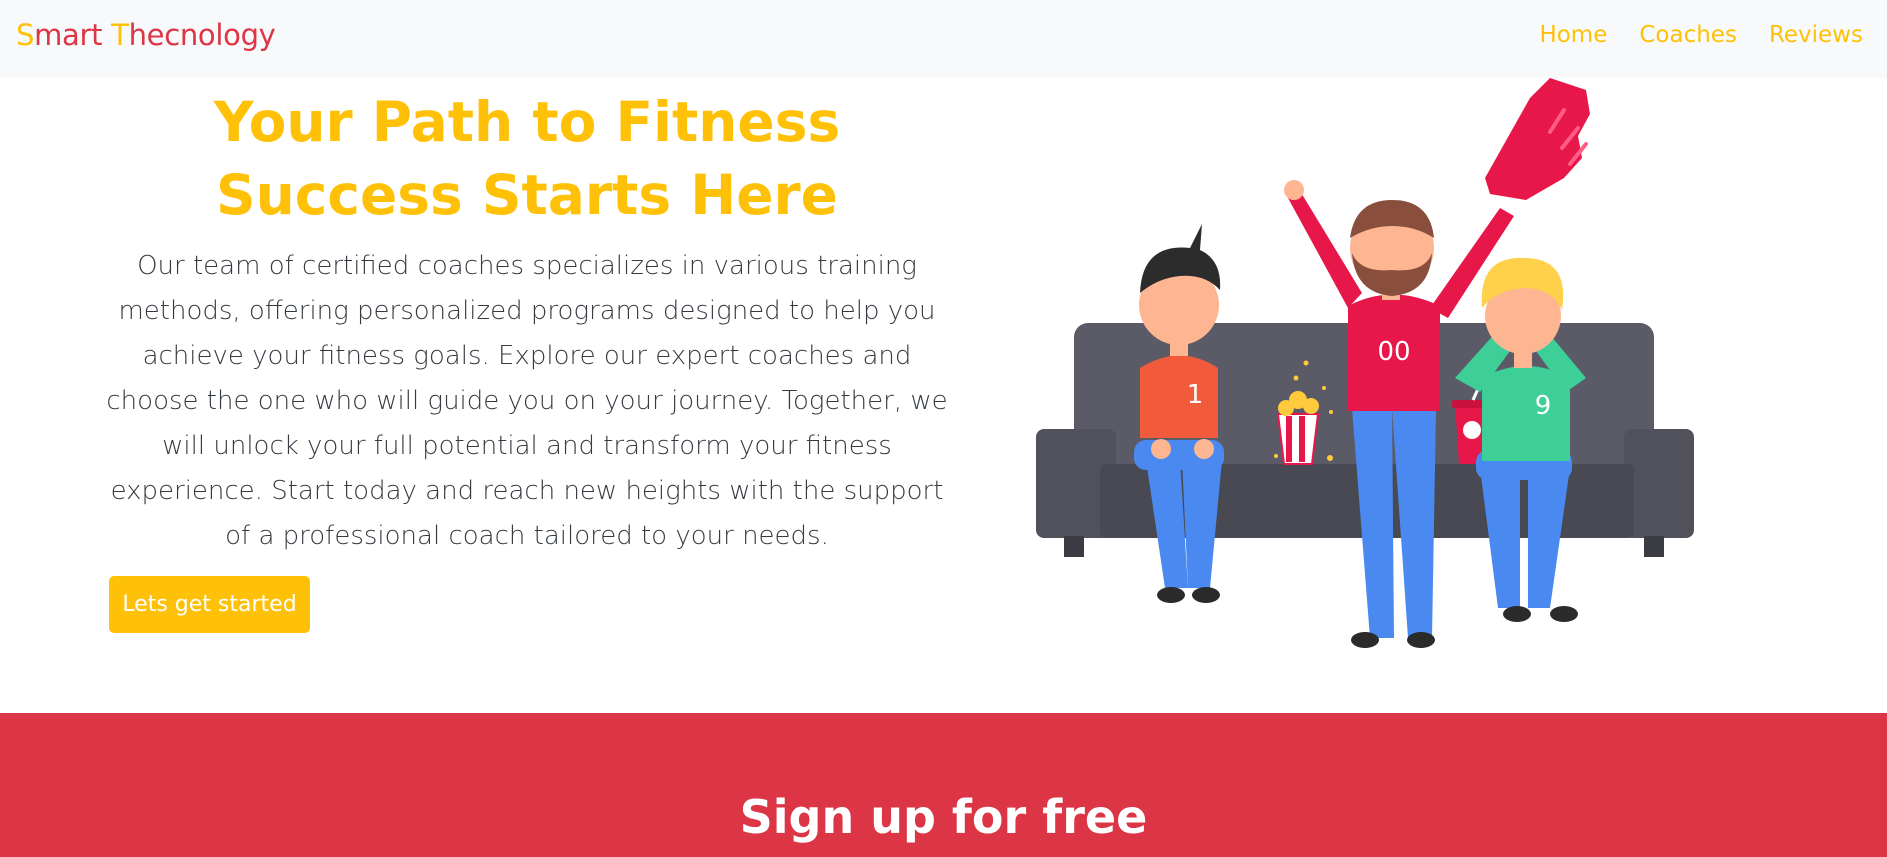 This screenshot has width=1887, height=857. Describe the element at coordinates (73, 35) in the screenshot. I see `brand-text-mart: mart` at that location.